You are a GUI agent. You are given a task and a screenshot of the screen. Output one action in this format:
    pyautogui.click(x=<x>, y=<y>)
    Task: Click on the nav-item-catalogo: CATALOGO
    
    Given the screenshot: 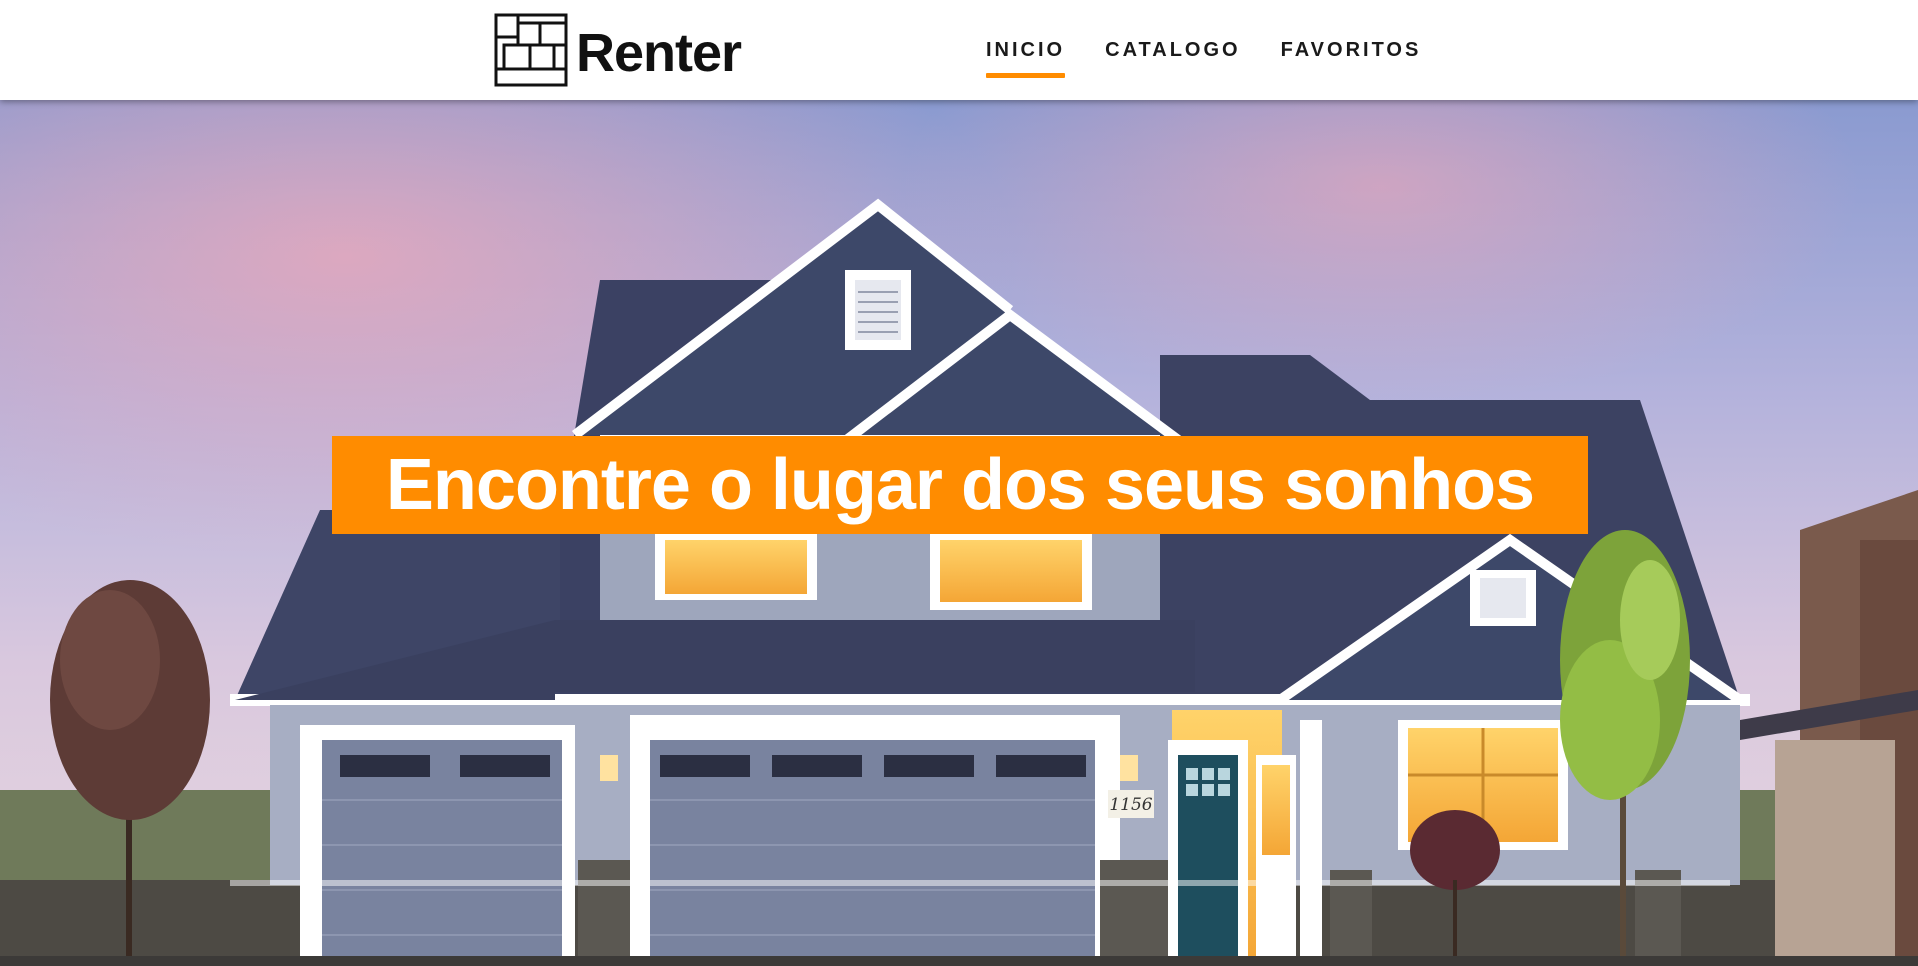 What is the action you would take?
    pyautogui.click(x=1172, y=50)
    